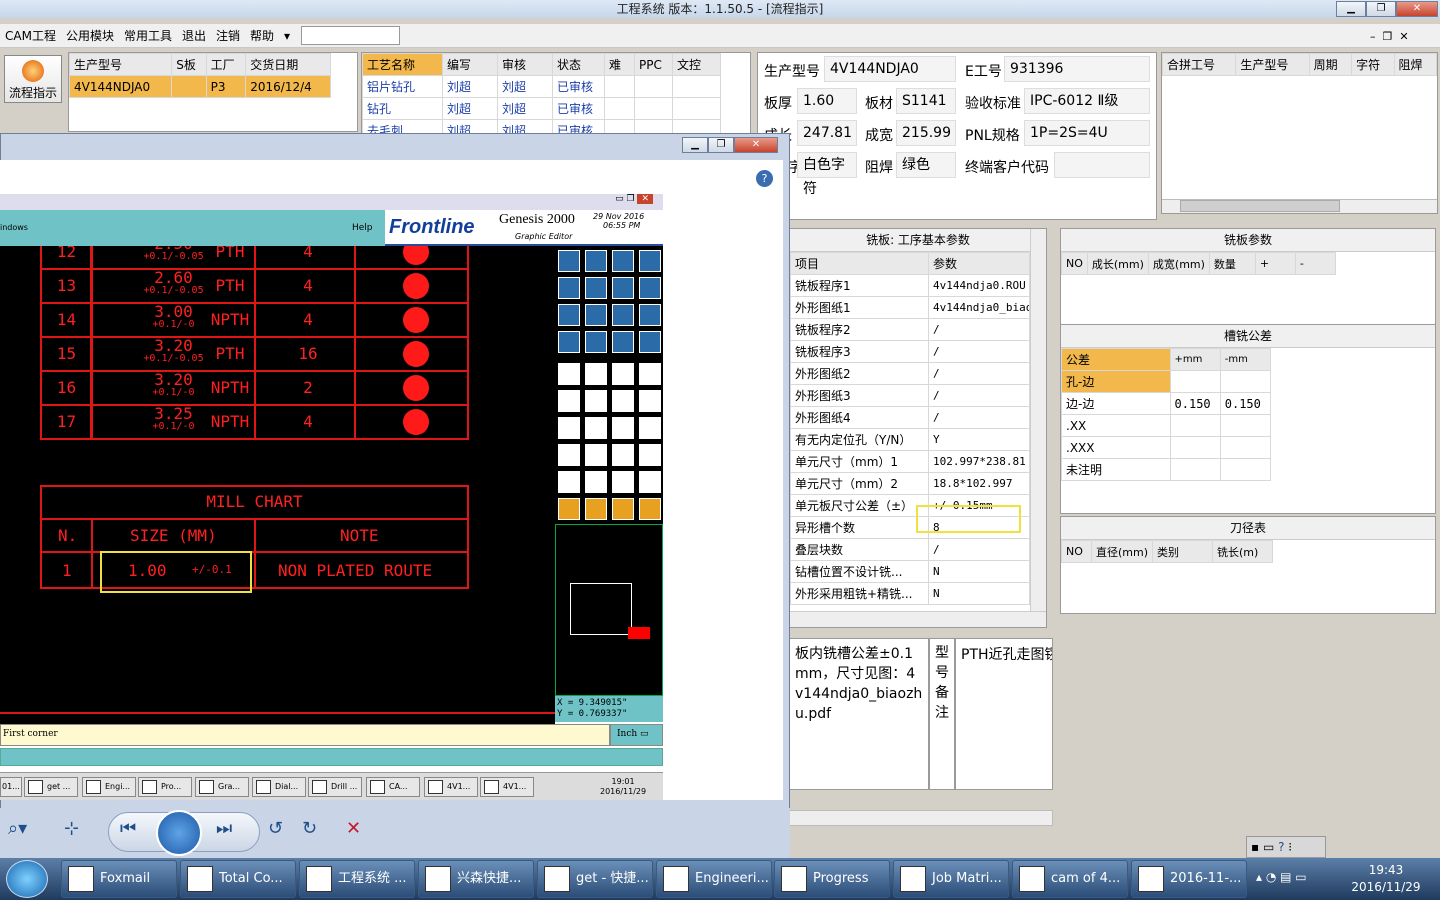  I want to click on thick-field: 1.60, so click(827, 101).